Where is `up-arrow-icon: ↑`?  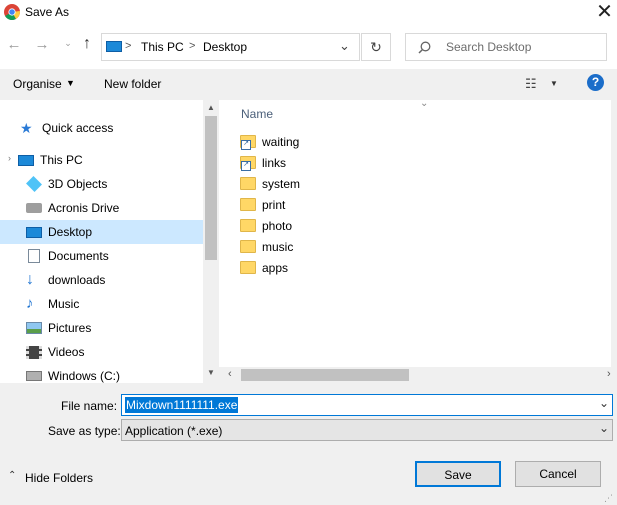
up-arrow-icon: ↑ is located at coordinates (87, 44).